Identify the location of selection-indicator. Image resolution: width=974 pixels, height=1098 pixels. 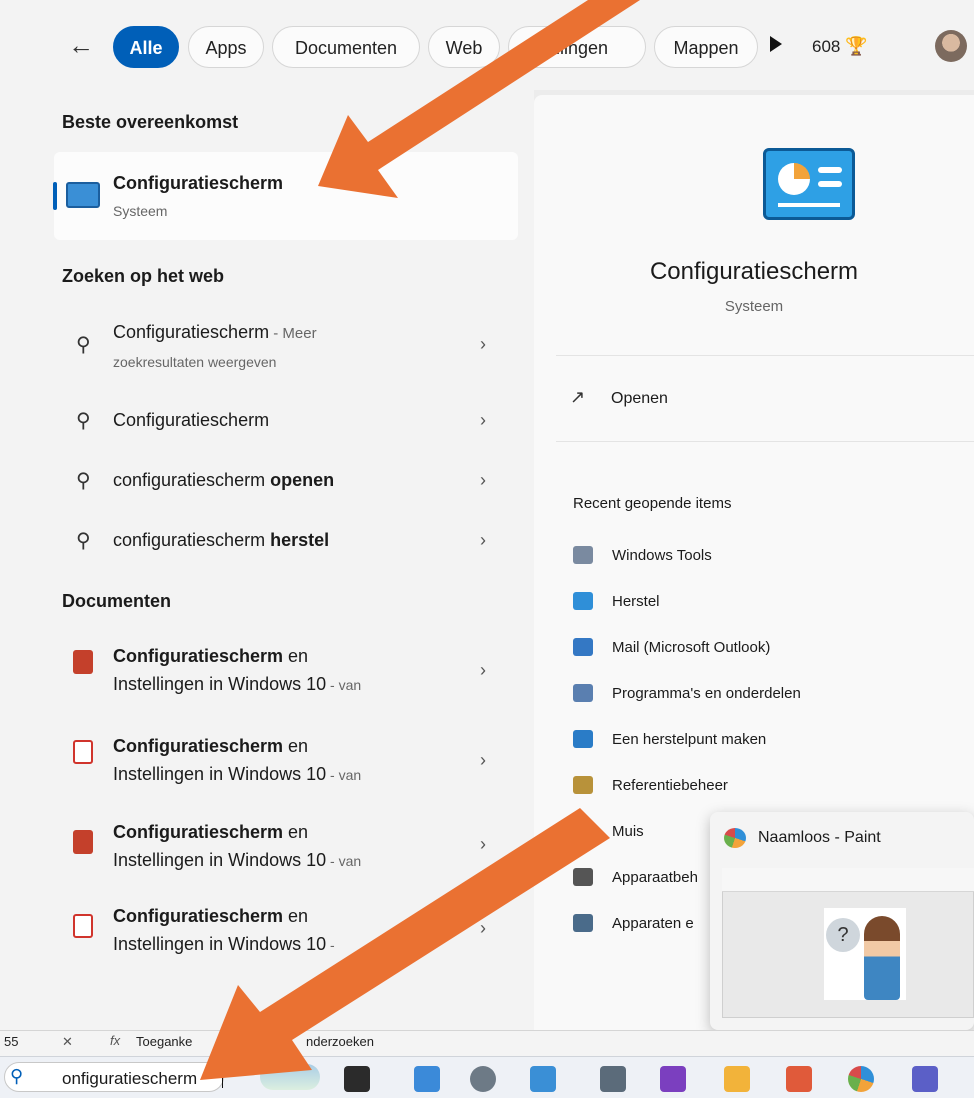
(55, 196).